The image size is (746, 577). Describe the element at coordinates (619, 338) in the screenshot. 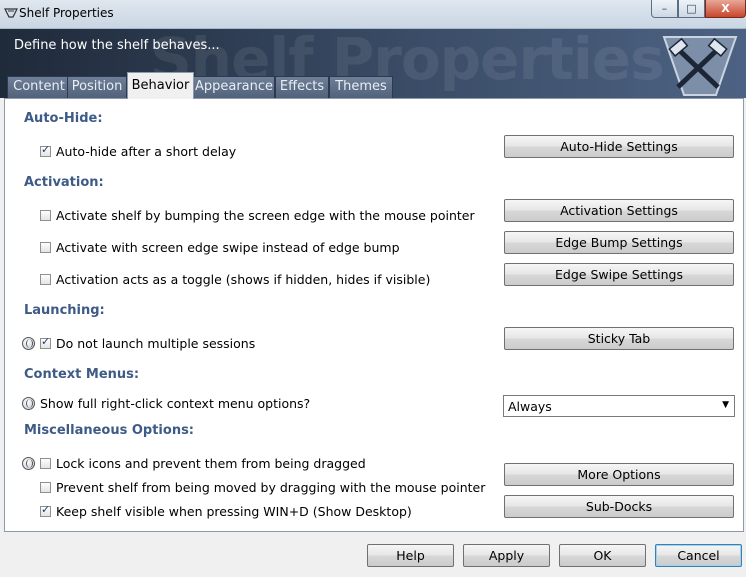

I see `sticky-tab-button: Sticky Tab` at that location.